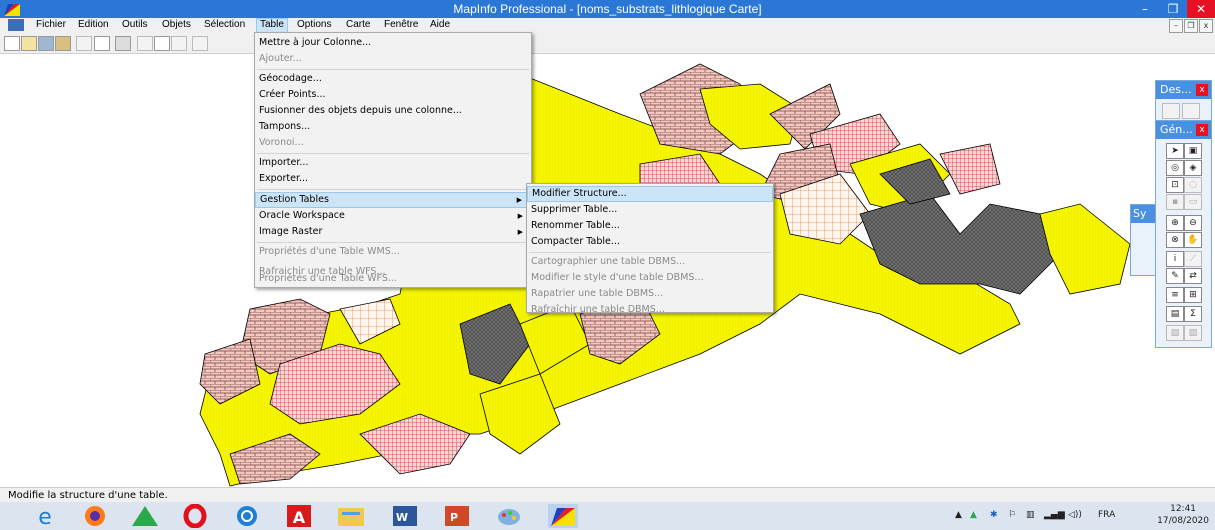 This screenshot has width=1215, height=530. I want to click on layer-control-icon: ≡, so click(1175, 295).